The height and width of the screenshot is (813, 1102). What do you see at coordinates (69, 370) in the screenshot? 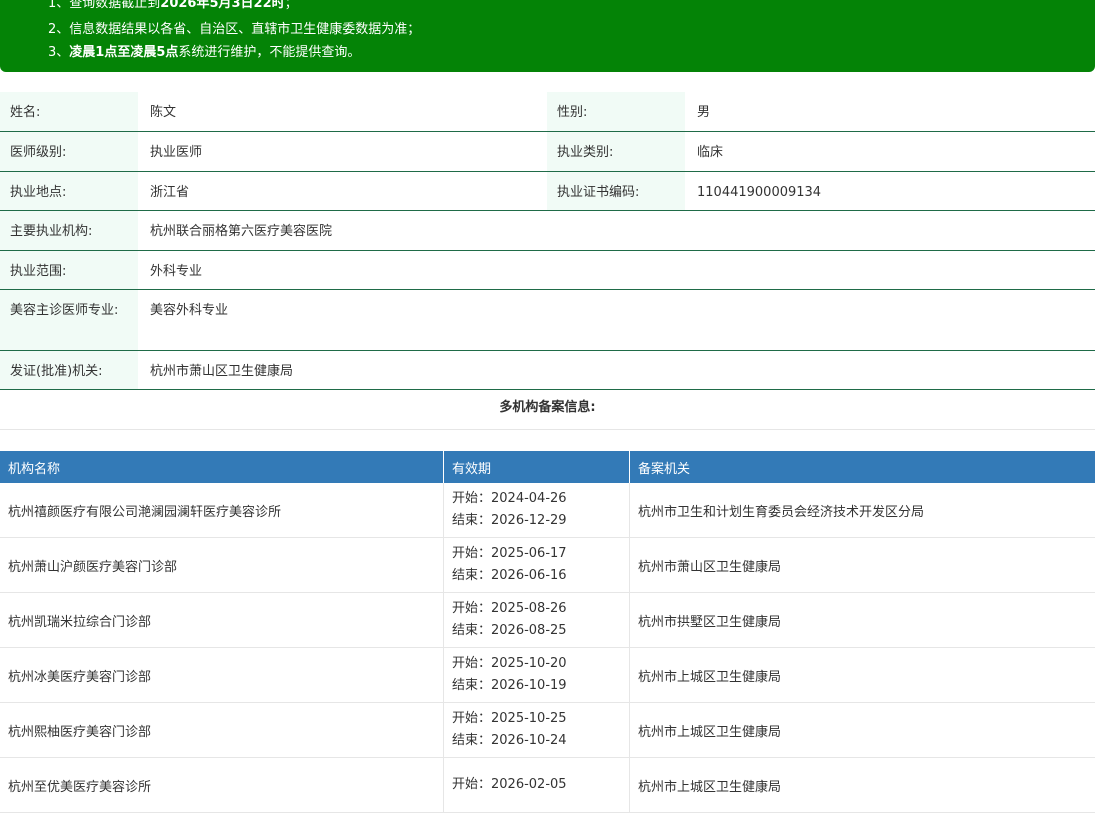
I see `issuer-label: 发证(批准)机关:` at bounding box center [69, 370].